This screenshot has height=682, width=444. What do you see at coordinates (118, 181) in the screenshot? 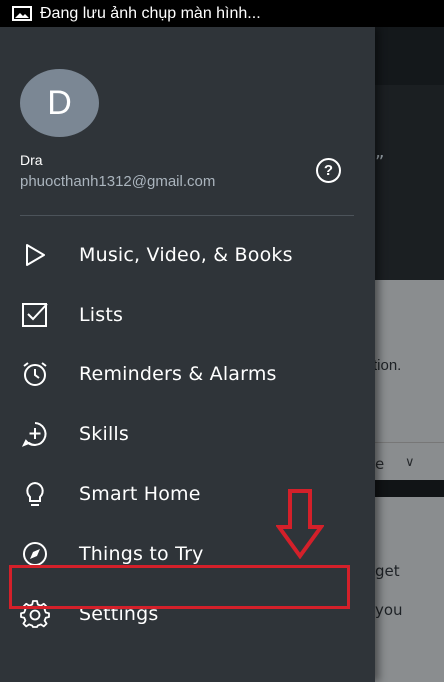
I see `user-email: phuocthanh1312@gmail.com` at bounding box center [118, 181].